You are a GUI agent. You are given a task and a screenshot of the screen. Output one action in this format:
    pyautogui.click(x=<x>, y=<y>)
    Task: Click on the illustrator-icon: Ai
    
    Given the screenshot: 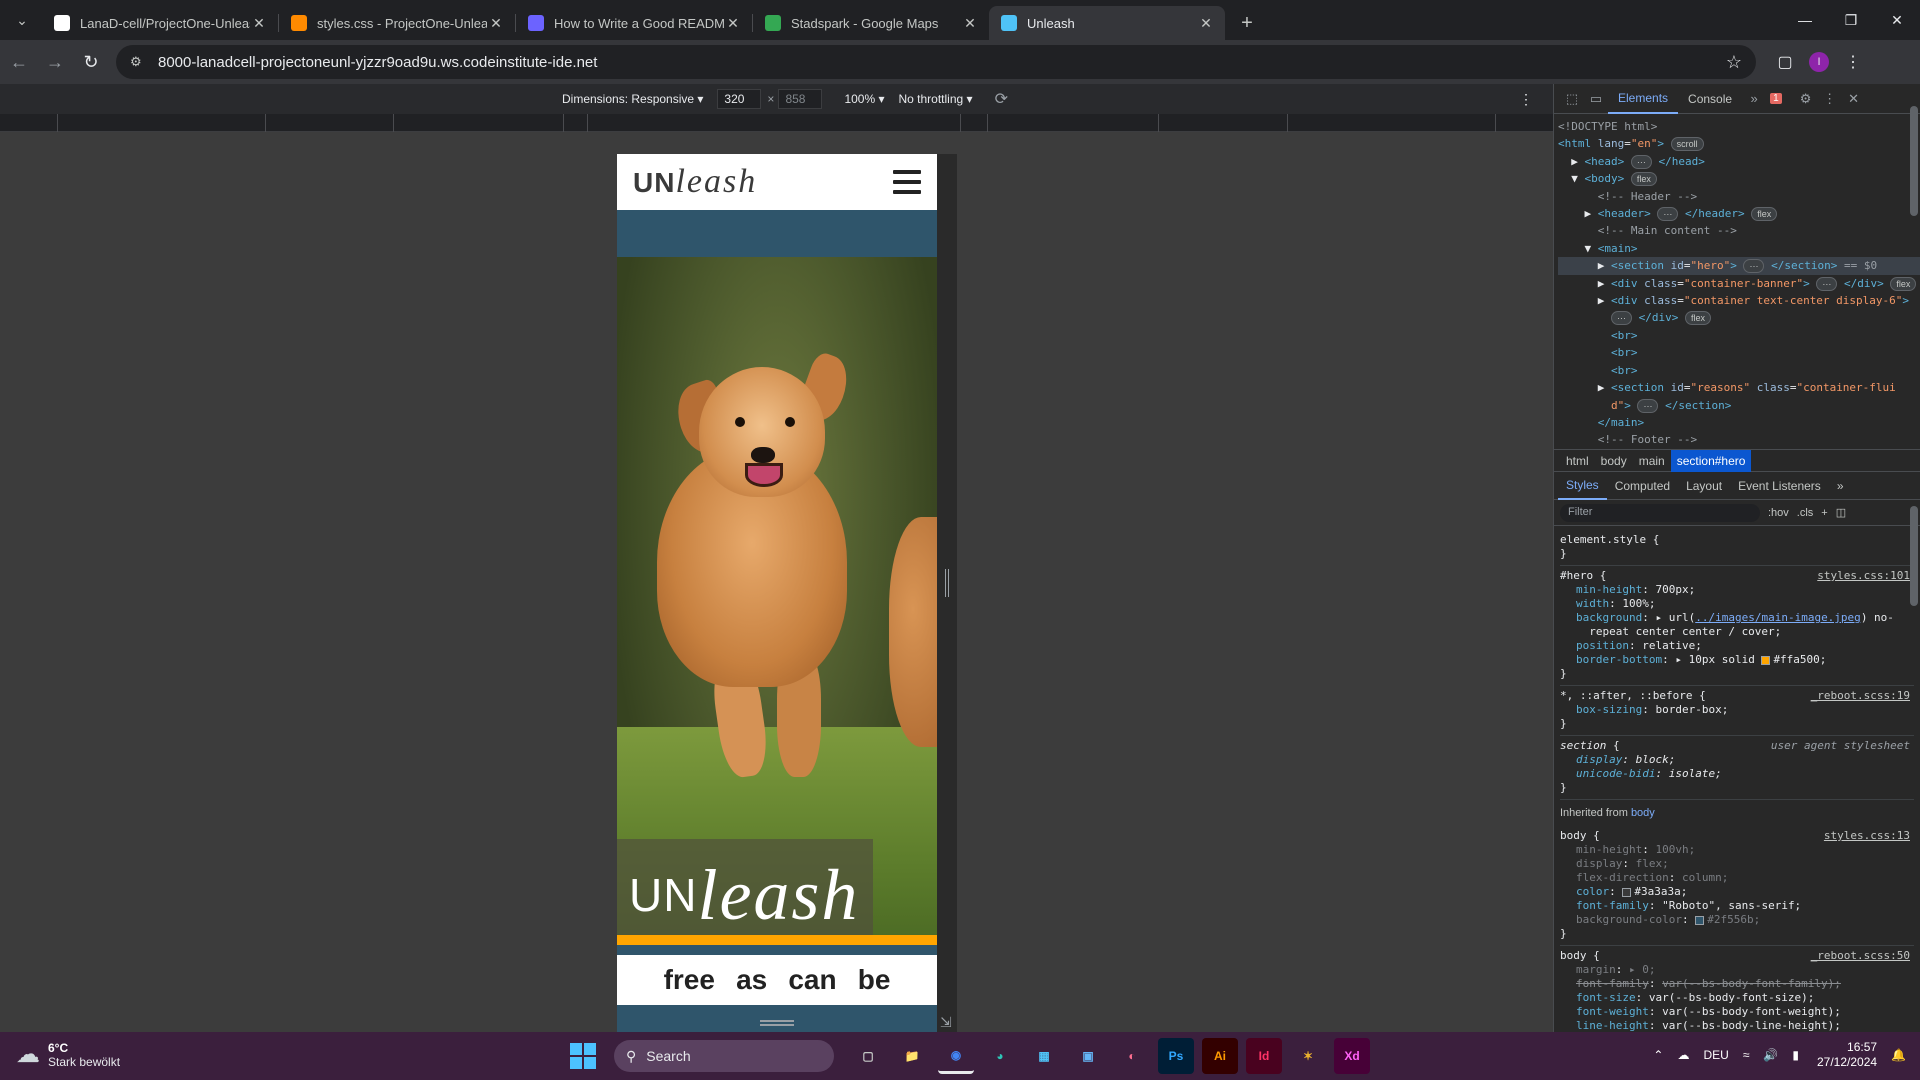 What is the action you would take?
    pyautogui.click(x=1220, y=1056)
    